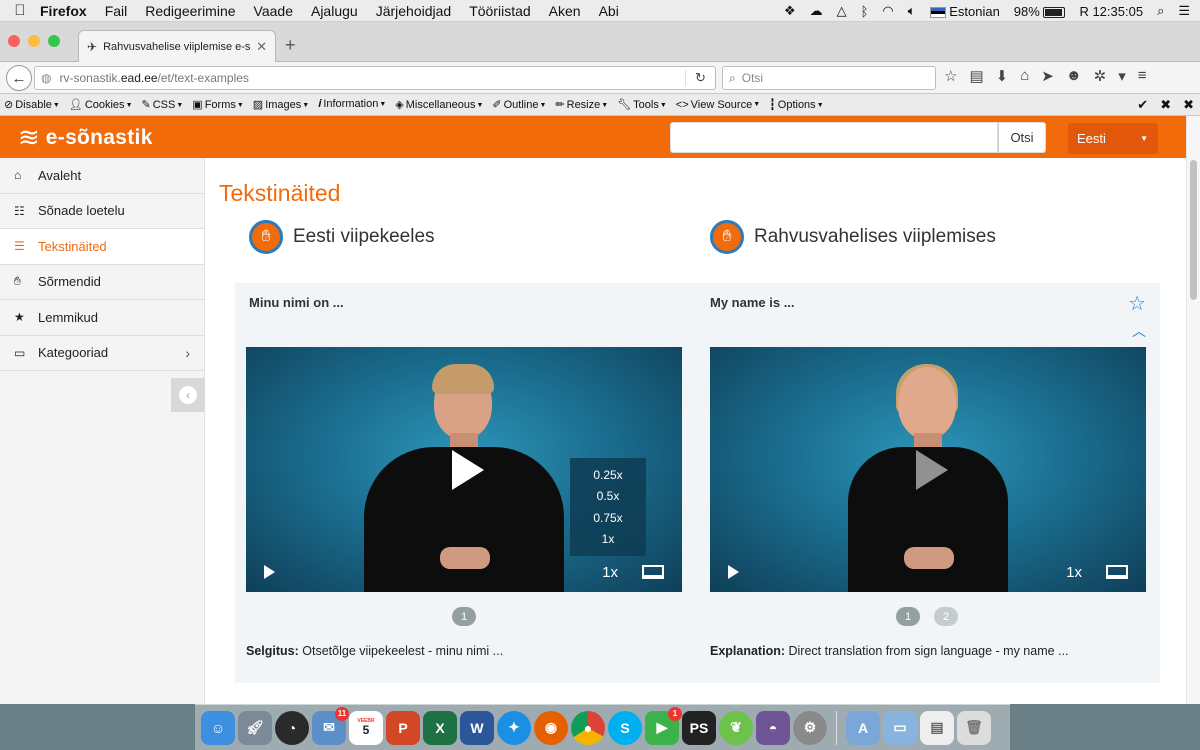 This screenshot has height=750, width=1200. Describe the element at coordinates (177, 46) in the screenshot. I see `browser-tab-active: ✈ Rahvusvahelise viiplemise e-s… ✕` at that location.